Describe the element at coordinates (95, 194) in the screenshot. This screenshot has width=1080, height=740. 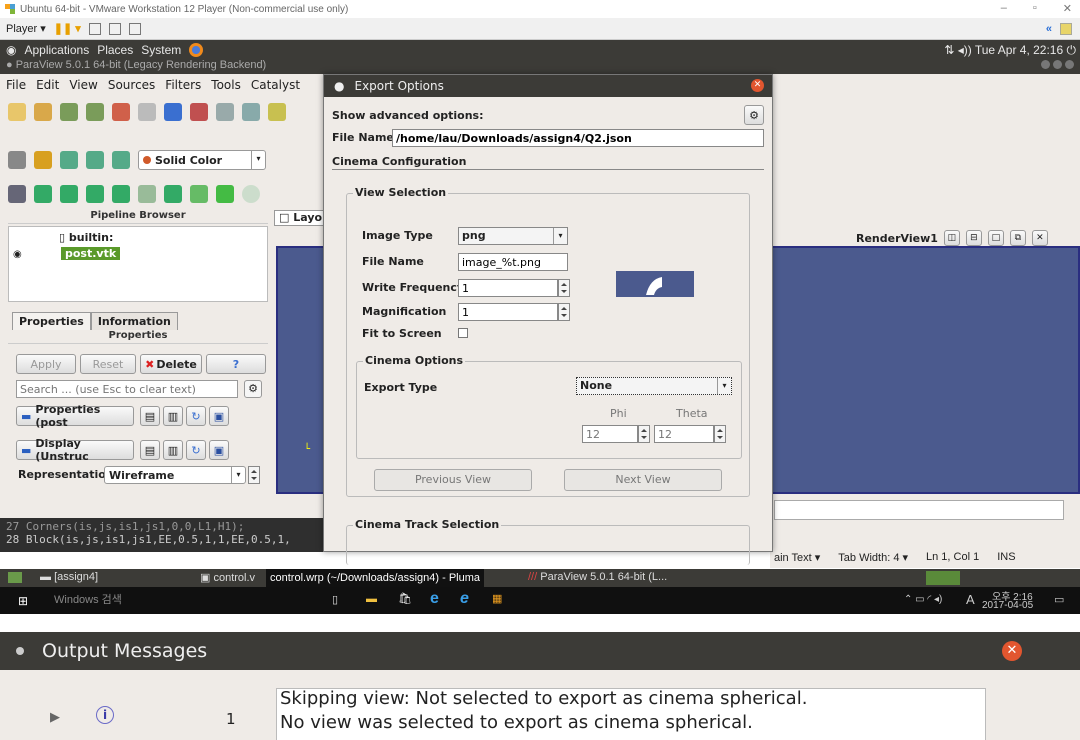
I see `slice-icon` at that location.